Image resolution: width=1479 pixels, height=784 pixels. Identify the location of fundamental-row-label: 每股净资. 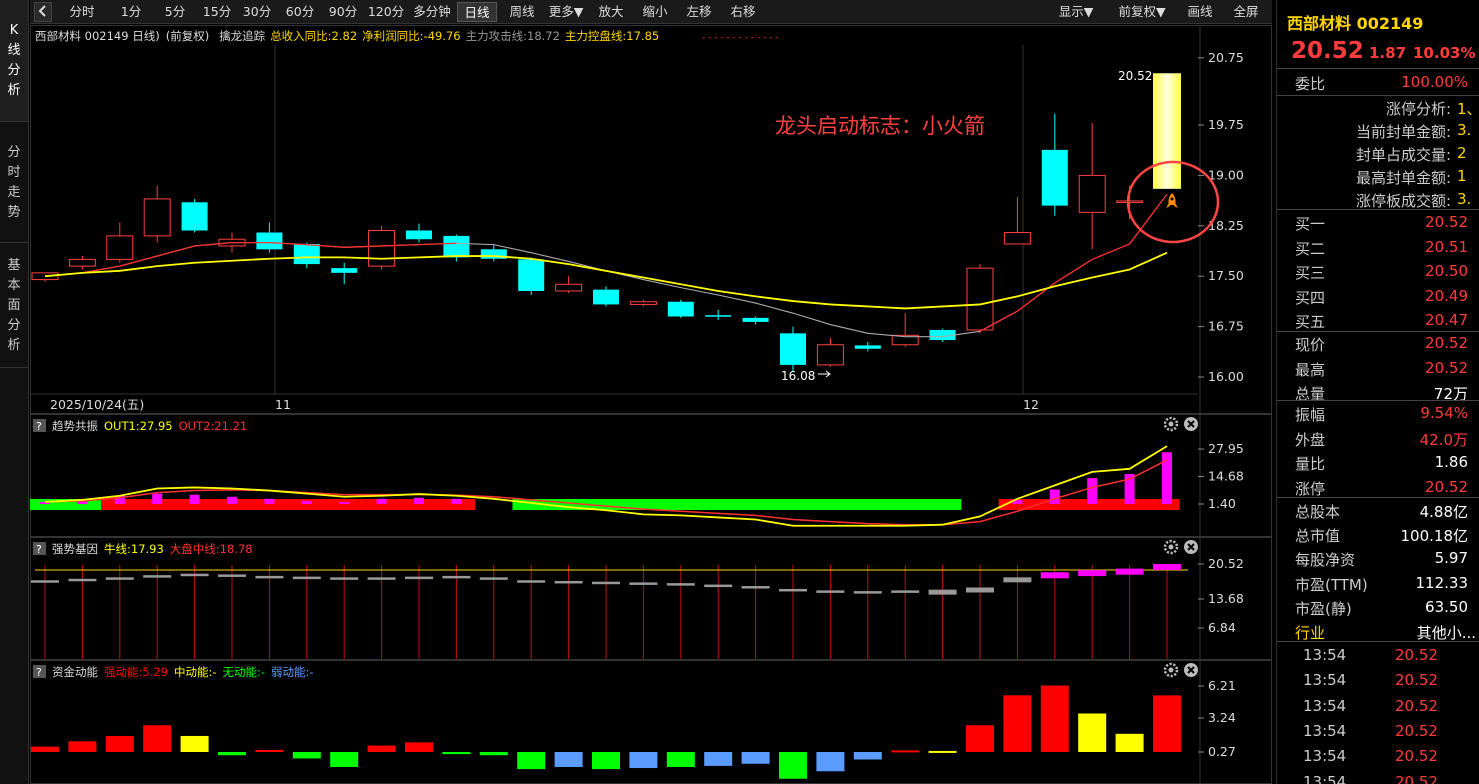
(1325, 560).